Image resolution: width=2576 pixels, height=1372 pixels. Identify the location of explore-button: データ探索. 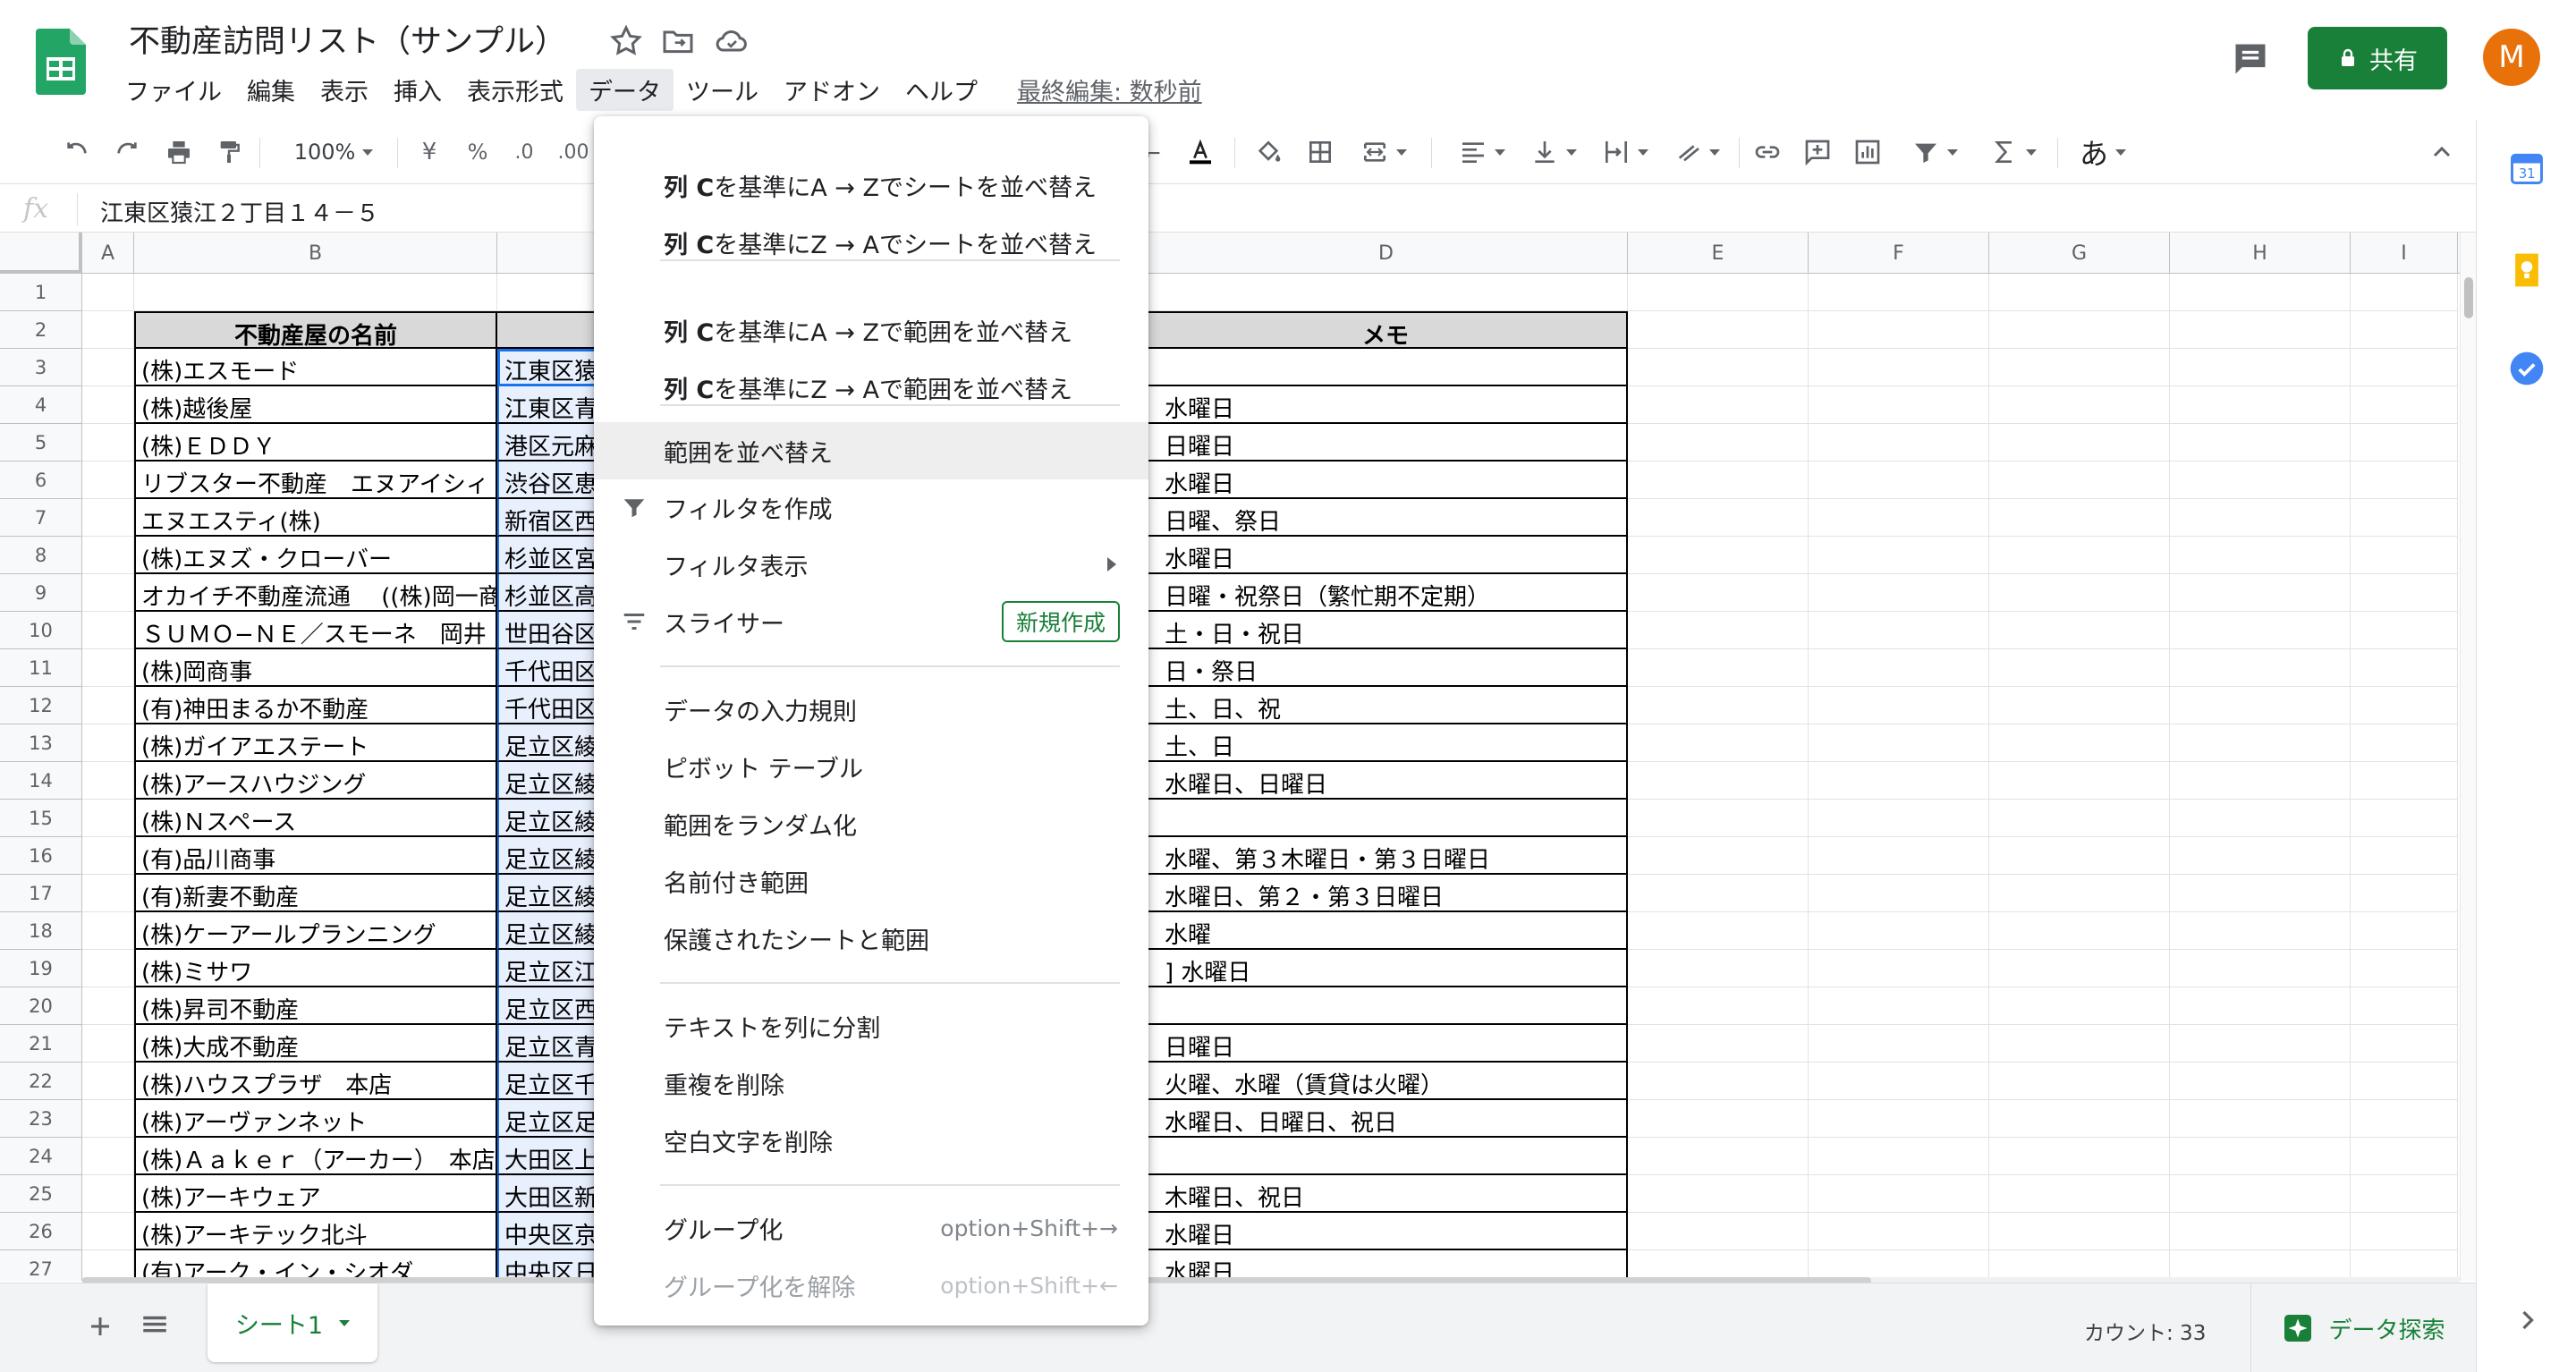
(2363, 1327).